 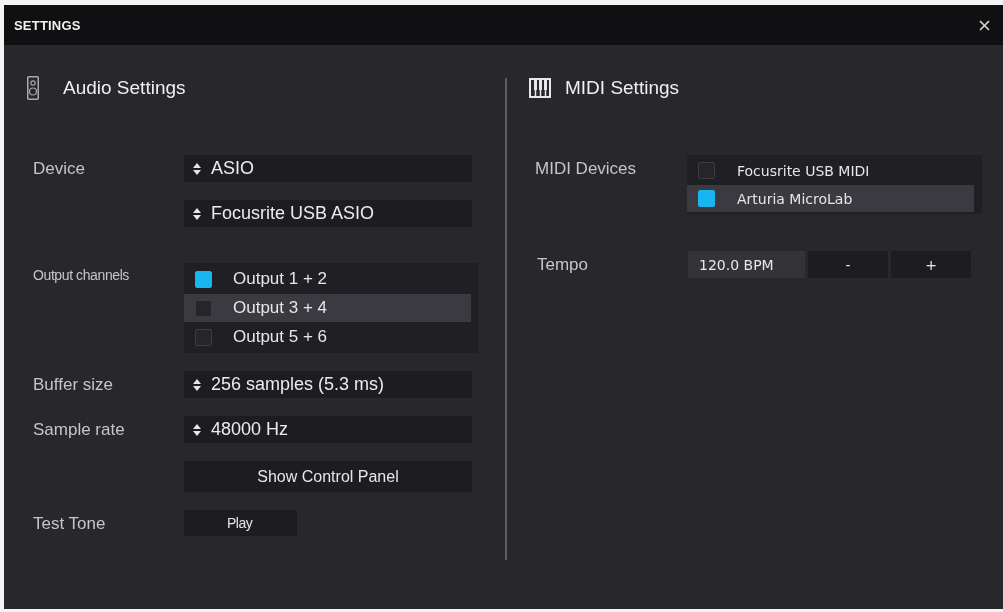 I want to click on section-heading: Audio Settings, so click(x=124, y=88).